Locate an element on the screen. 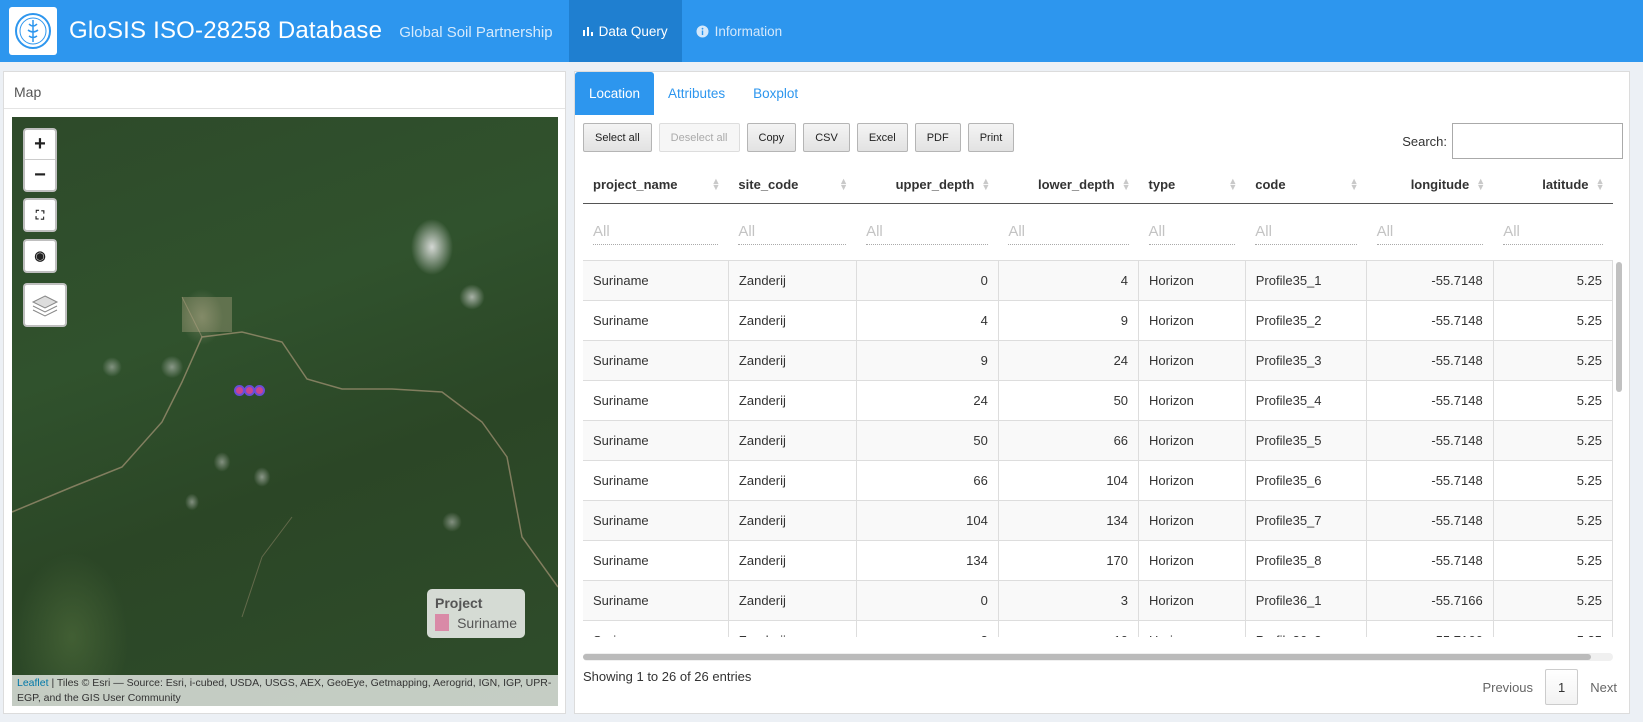  cell-lower-depth: 10 is located at coordinates (1069, 628).